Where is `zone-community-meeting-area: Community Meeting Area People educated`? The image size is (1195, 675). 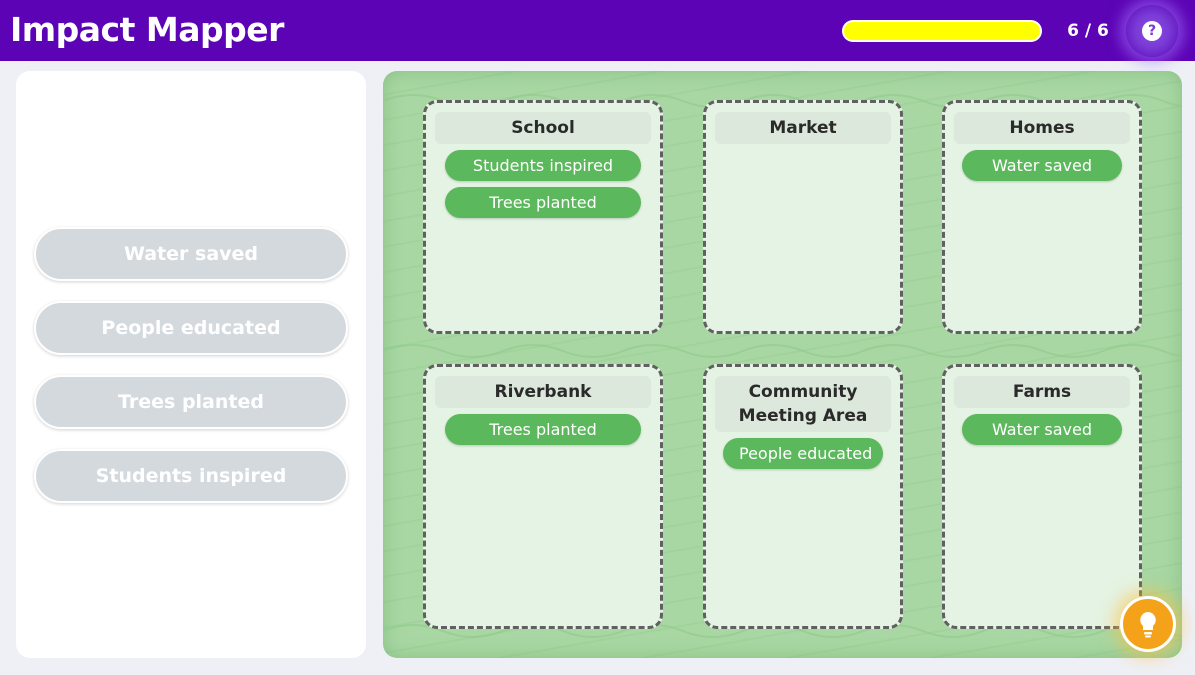 zone-community-meeting-area: Community Meeting Area People educated is located at coordinates (803, 496).